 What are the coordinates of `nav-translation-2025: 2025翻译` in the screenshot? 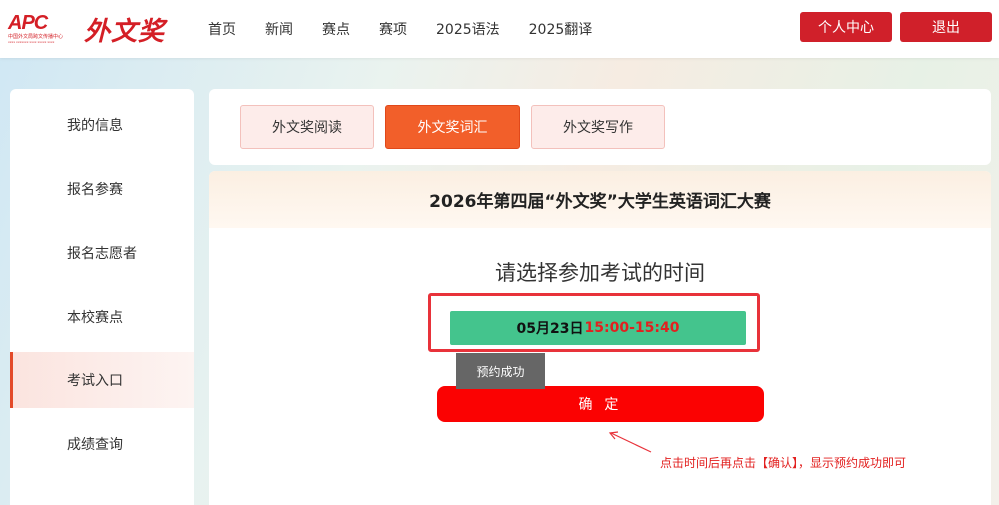 It's located at (561, 29).